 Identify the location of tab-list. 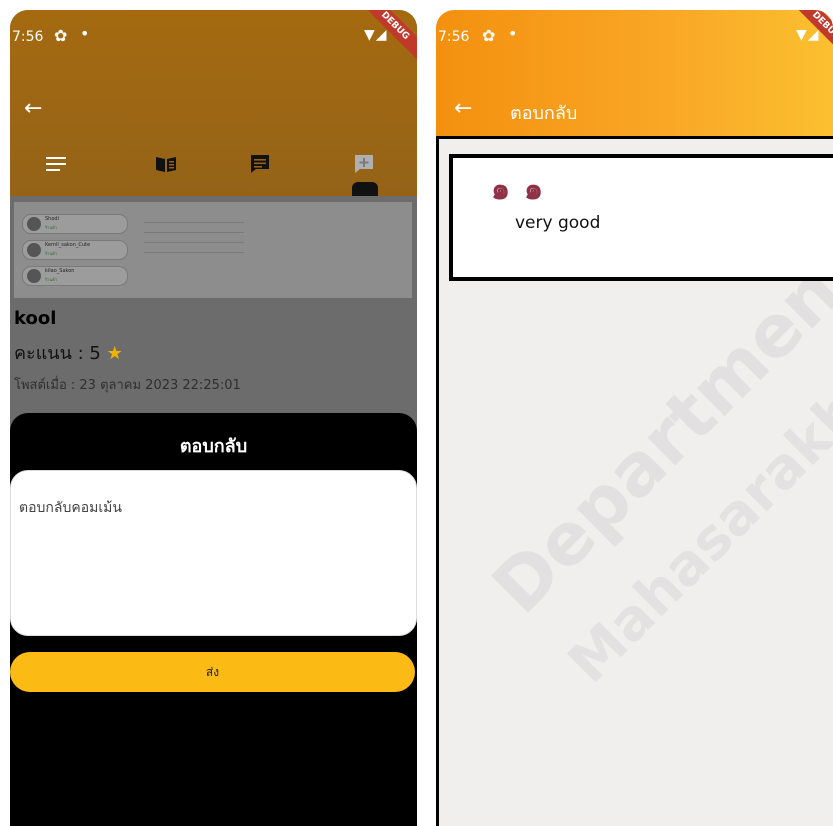
(56, 164).